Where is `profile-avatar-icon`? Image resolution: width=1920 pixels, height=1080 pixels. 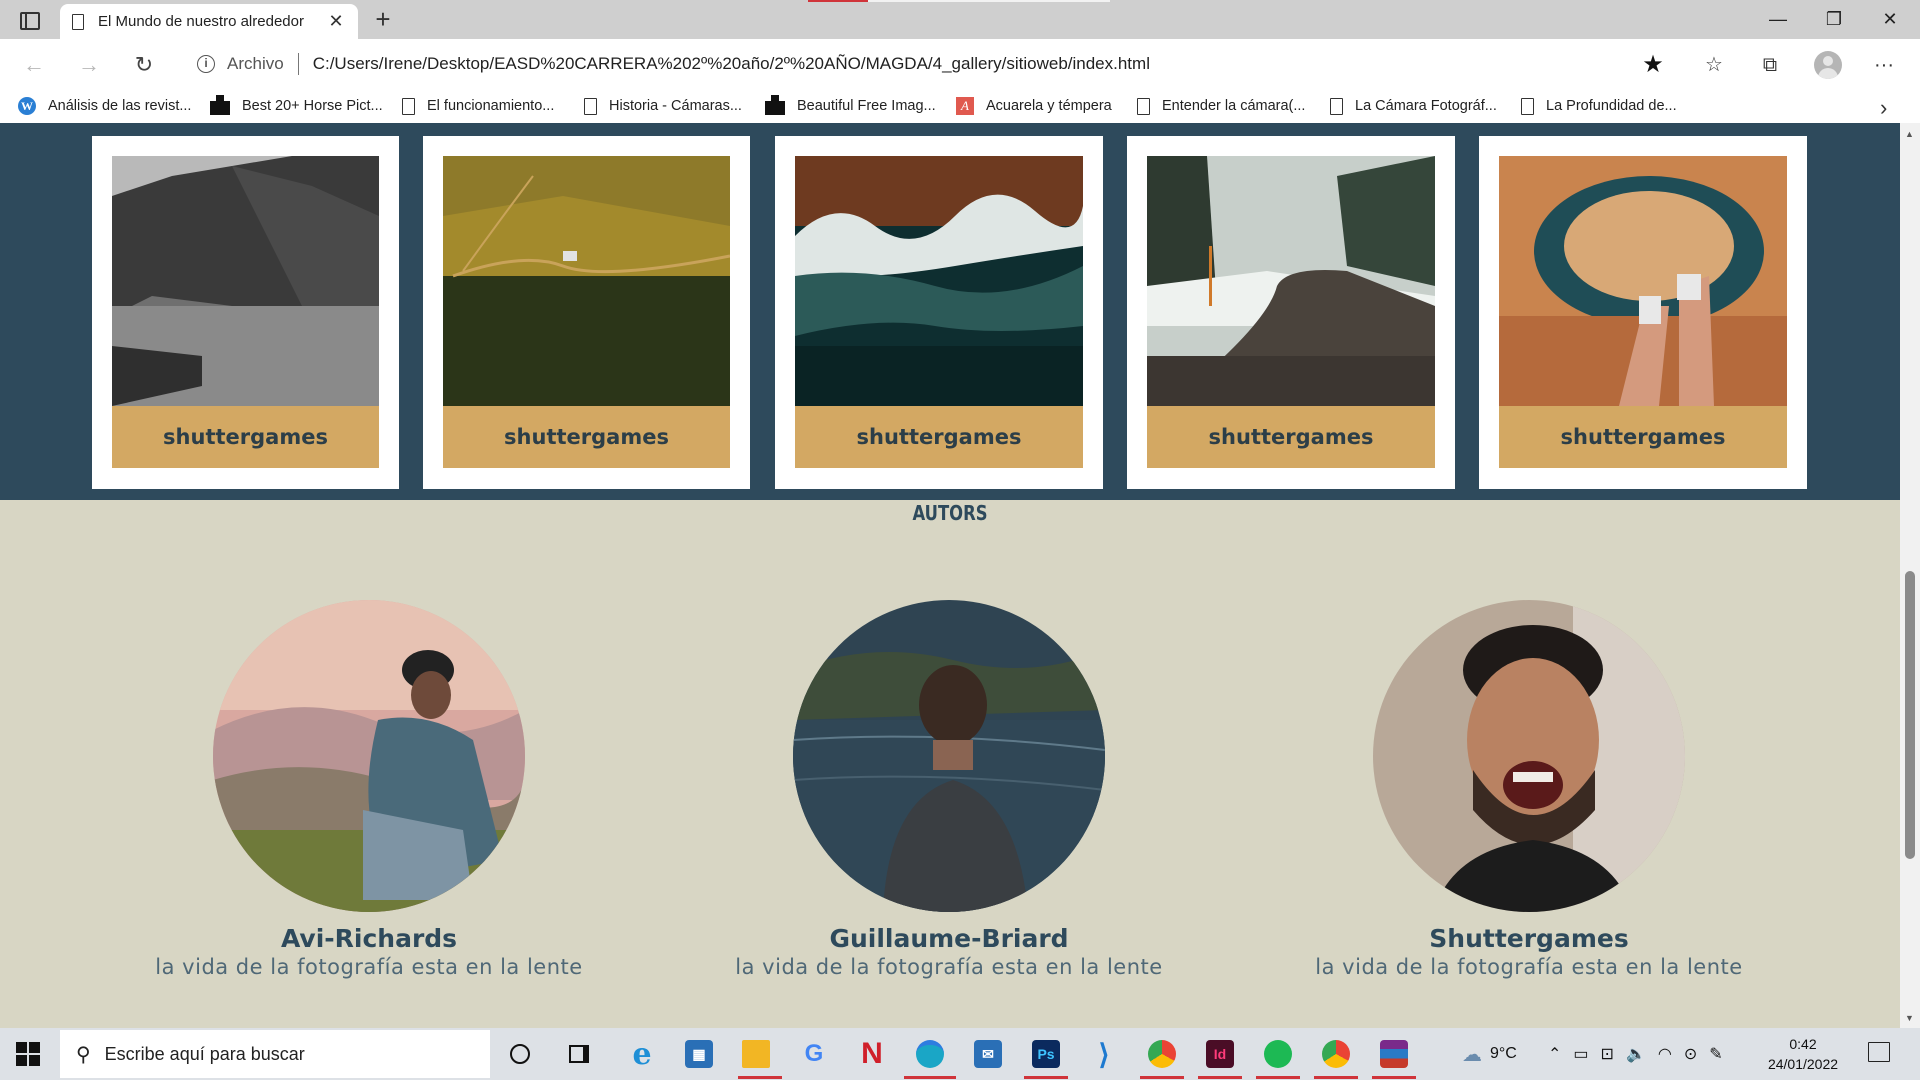
profile-avatar-icon is located at coordinates (1828, 65).